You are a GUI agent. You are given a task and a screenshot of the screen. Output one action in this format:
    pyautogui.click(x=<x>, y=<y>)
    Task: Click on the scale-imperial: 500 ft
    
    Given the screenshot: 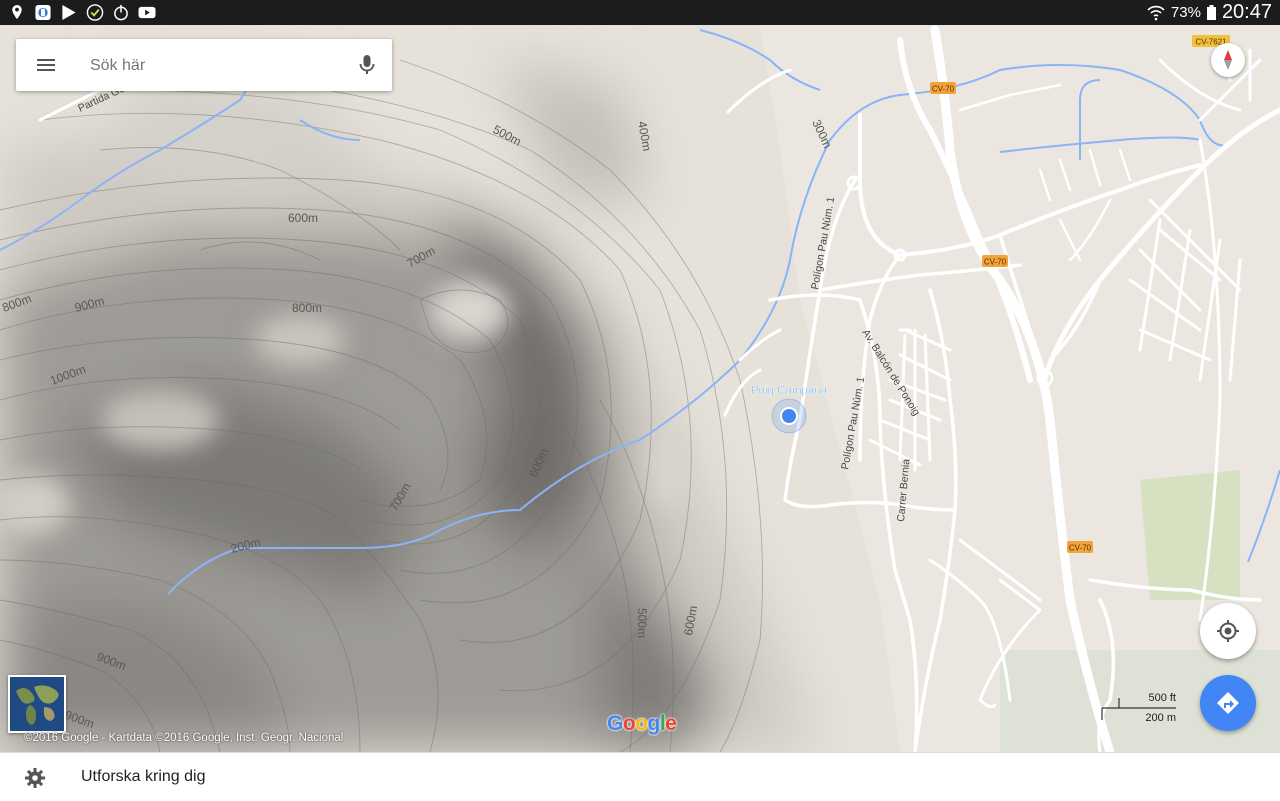 What is the action you would take?
    pyautogui.click(x=1162, y=698)
    